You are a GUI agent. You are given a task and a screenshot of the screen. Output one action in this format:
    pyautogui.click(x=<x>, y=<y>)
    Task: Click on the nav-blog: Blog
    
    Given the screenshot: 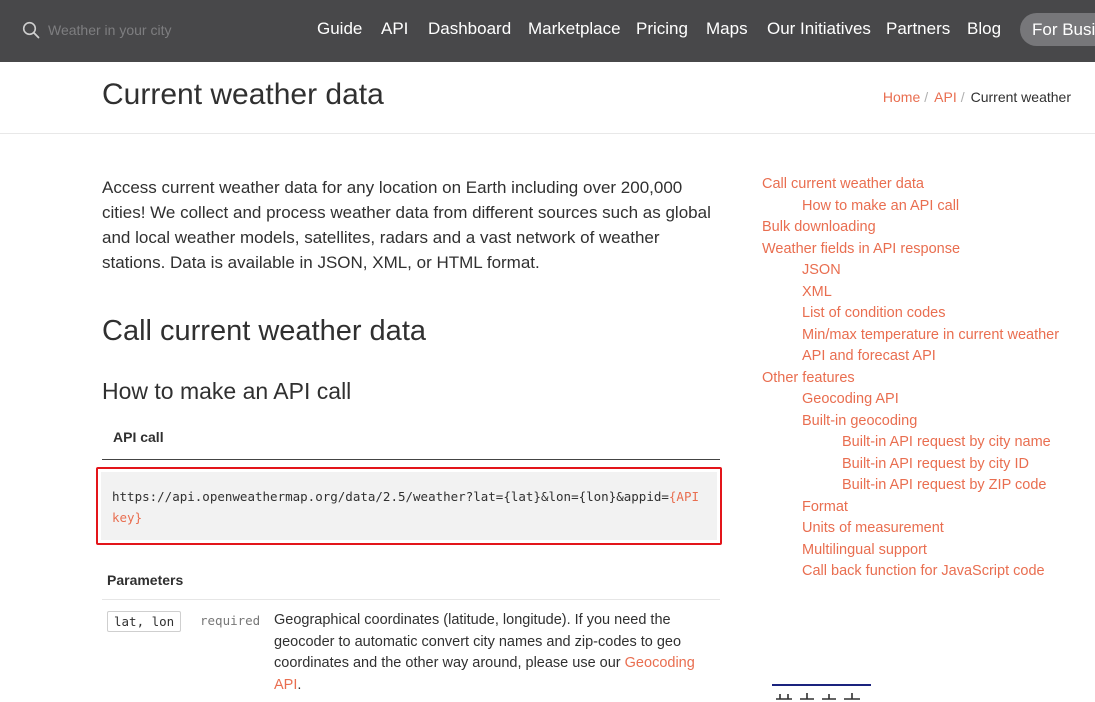 What is the action you would take?
    pyautogui.click(x=984, y=29)
    